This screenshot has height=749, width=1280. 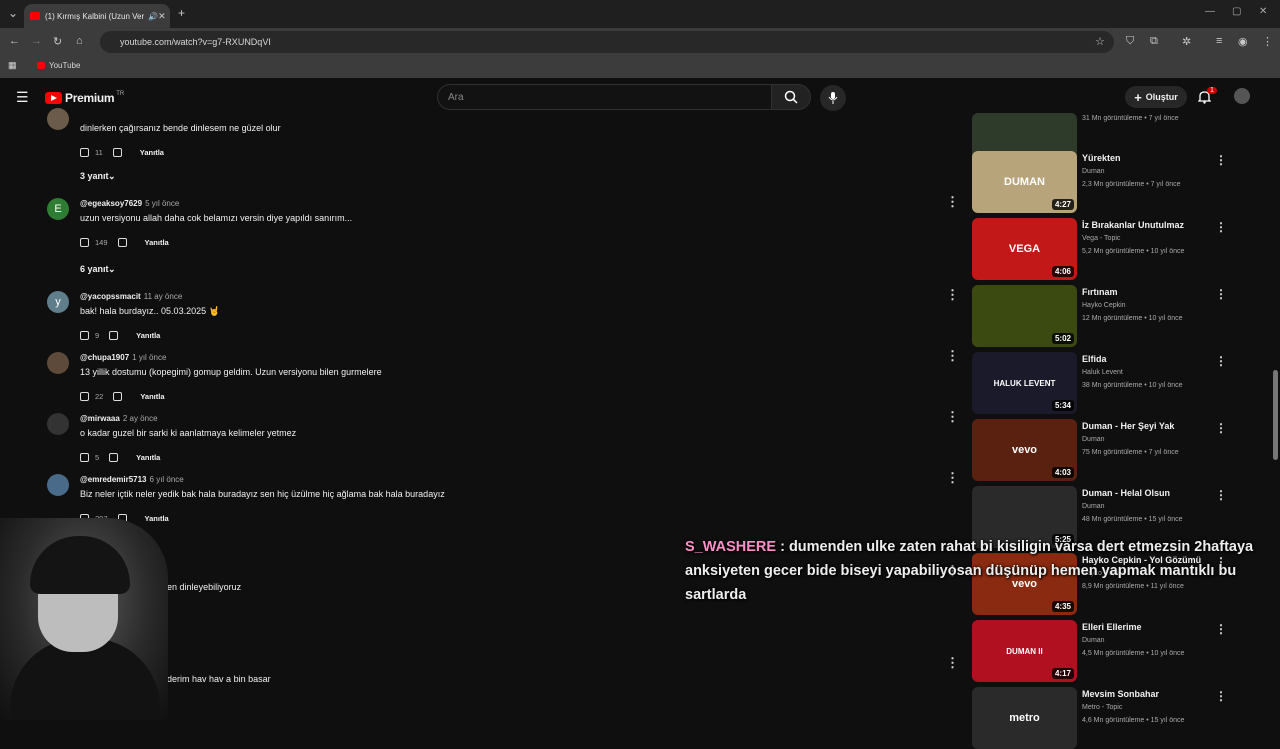 I want to click on minimize-icon: —, so click(x=1210, y=11).